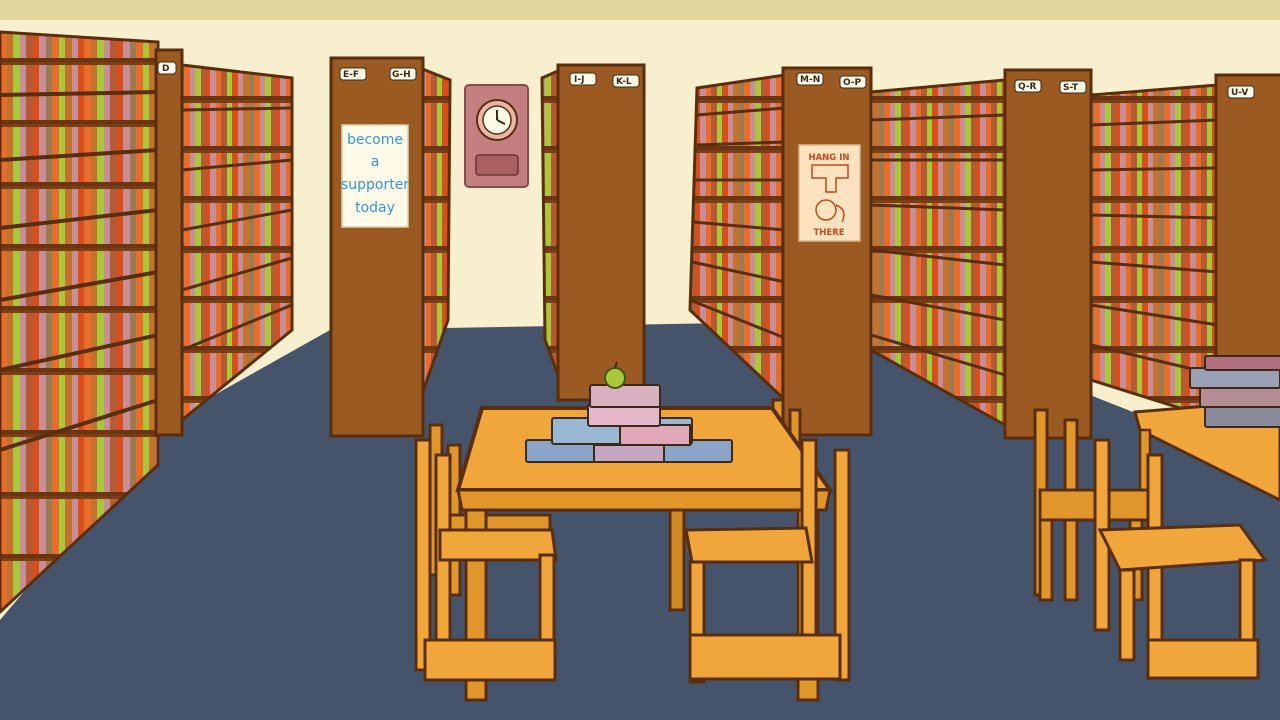 This screenshot has height=720, width=1280. What do you see at coordinates (624, 82) in the screenshot?
I see `shelf-label-kl: K-L` at bounding box center [624, 82].